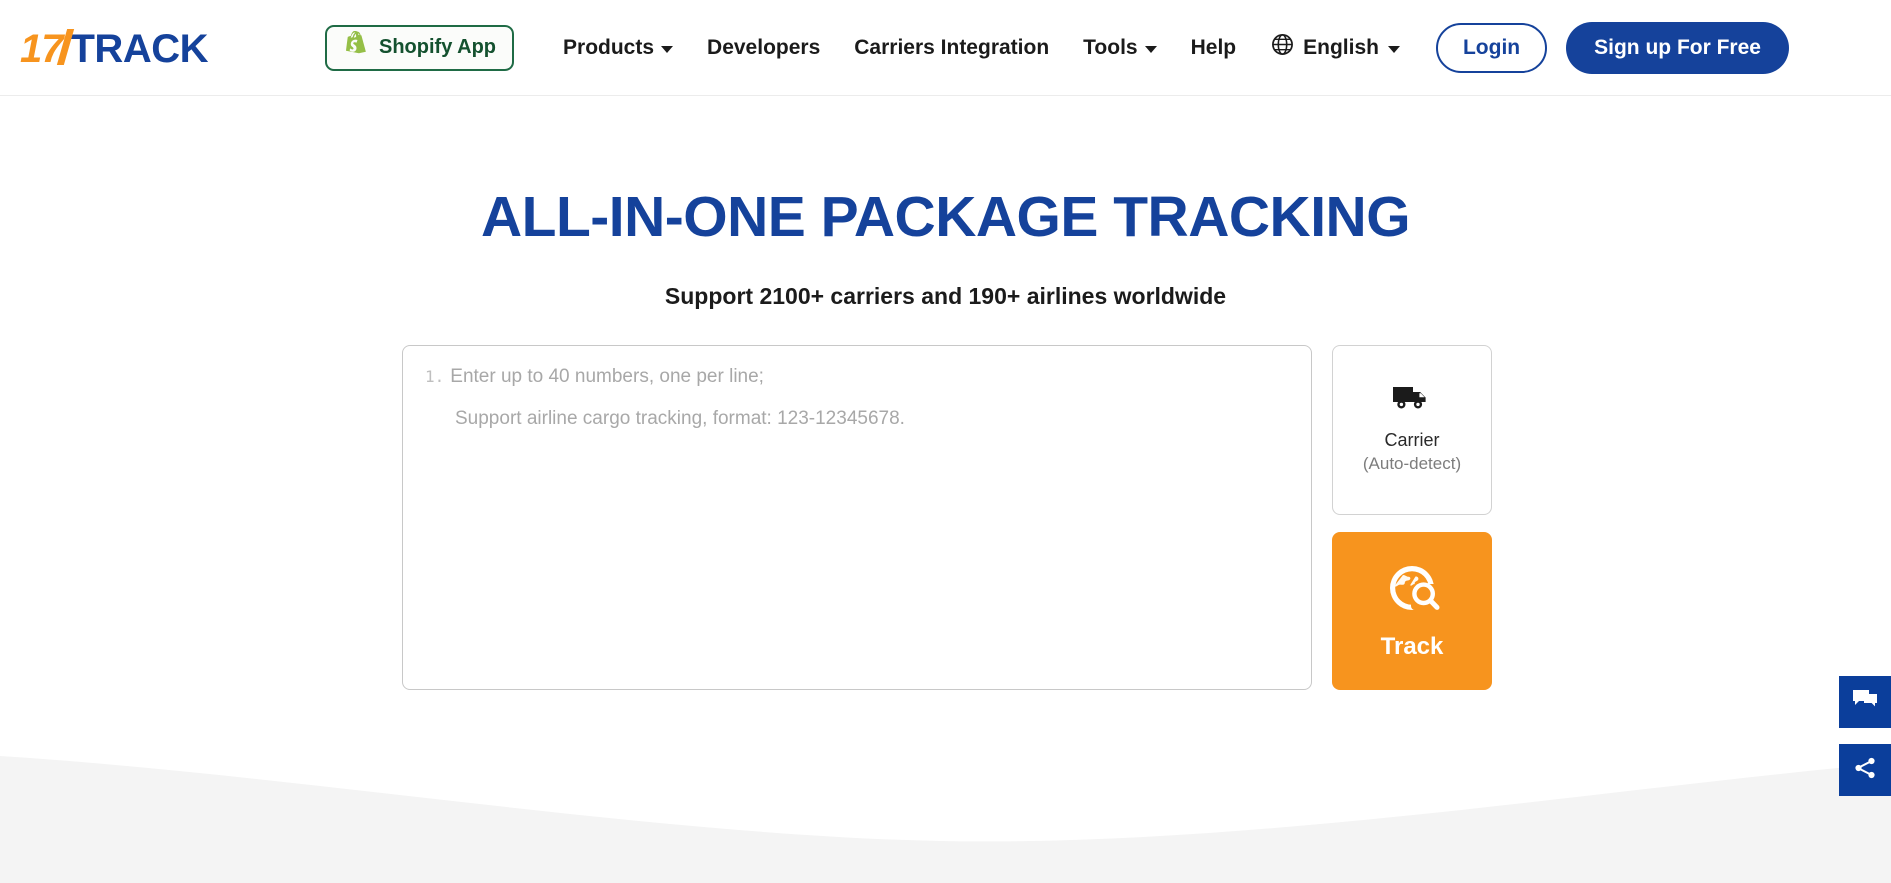 Image resolution: width=1891 pixels, height=883 pixels. Describe the element at coordinates (607, 376) in the screenshot. I see `placeholder-text-1: Enter up to 40 numbers, one per line;` at that location.